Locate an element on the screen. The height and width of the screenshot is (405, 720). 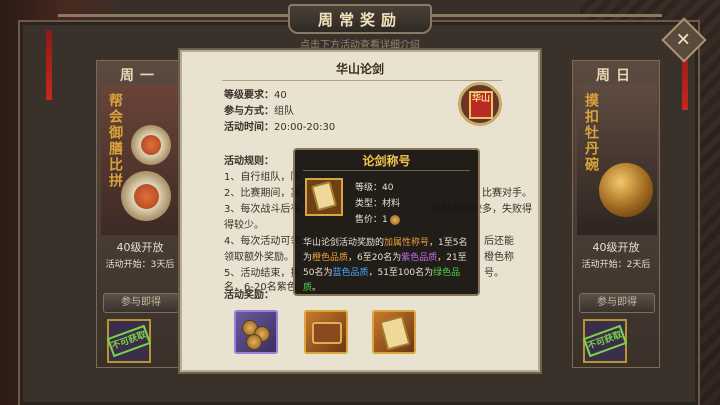
close-icon: ✕ is located at coordinates (684, 40).